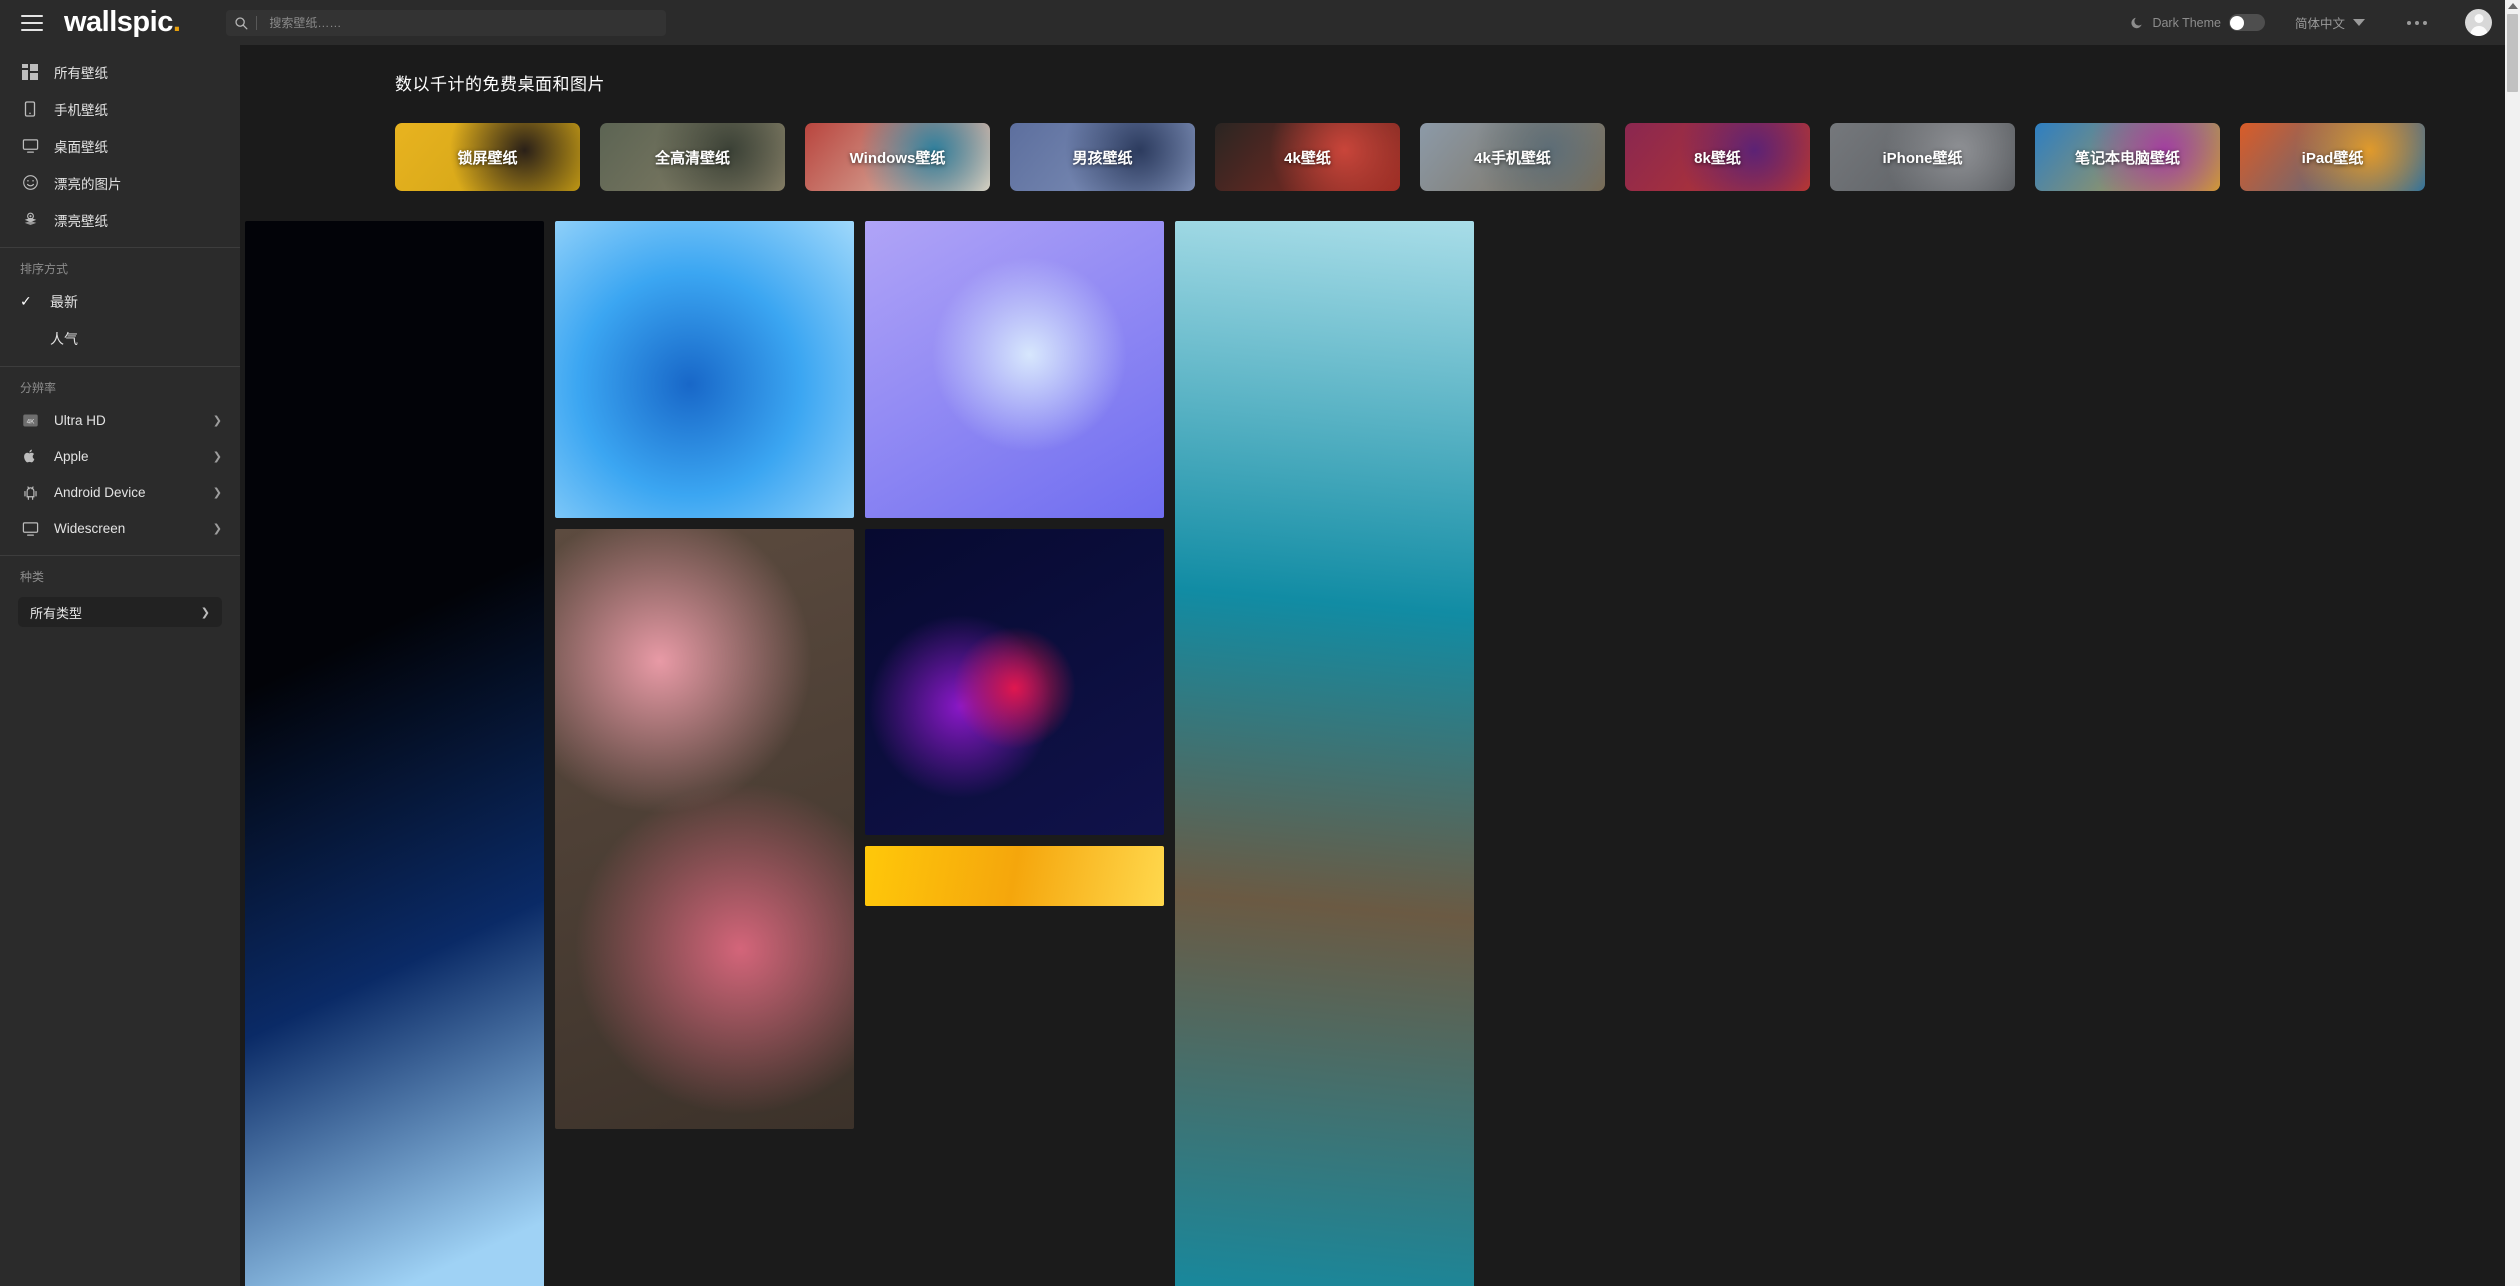 This screenshot has width=2520, height=1286. What do you see at coordinates (2512, 643) in the screenshot?
I see `page-scrollbar` at bounding box center [2512, 643].